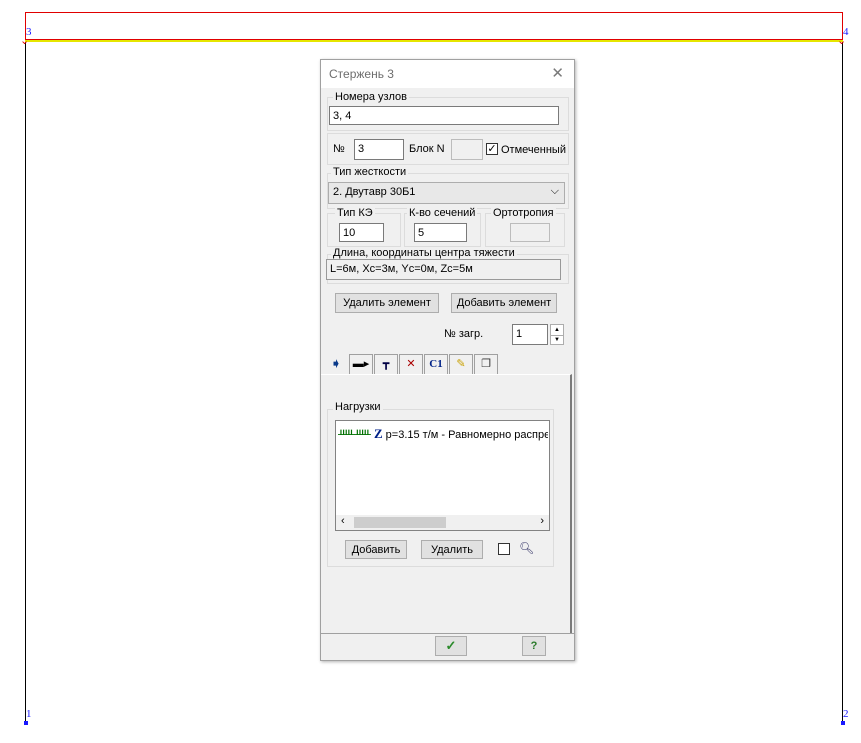 This screenshot has height=743, width=861. I want to click on copy-icon: ❐, so click(486, 364).